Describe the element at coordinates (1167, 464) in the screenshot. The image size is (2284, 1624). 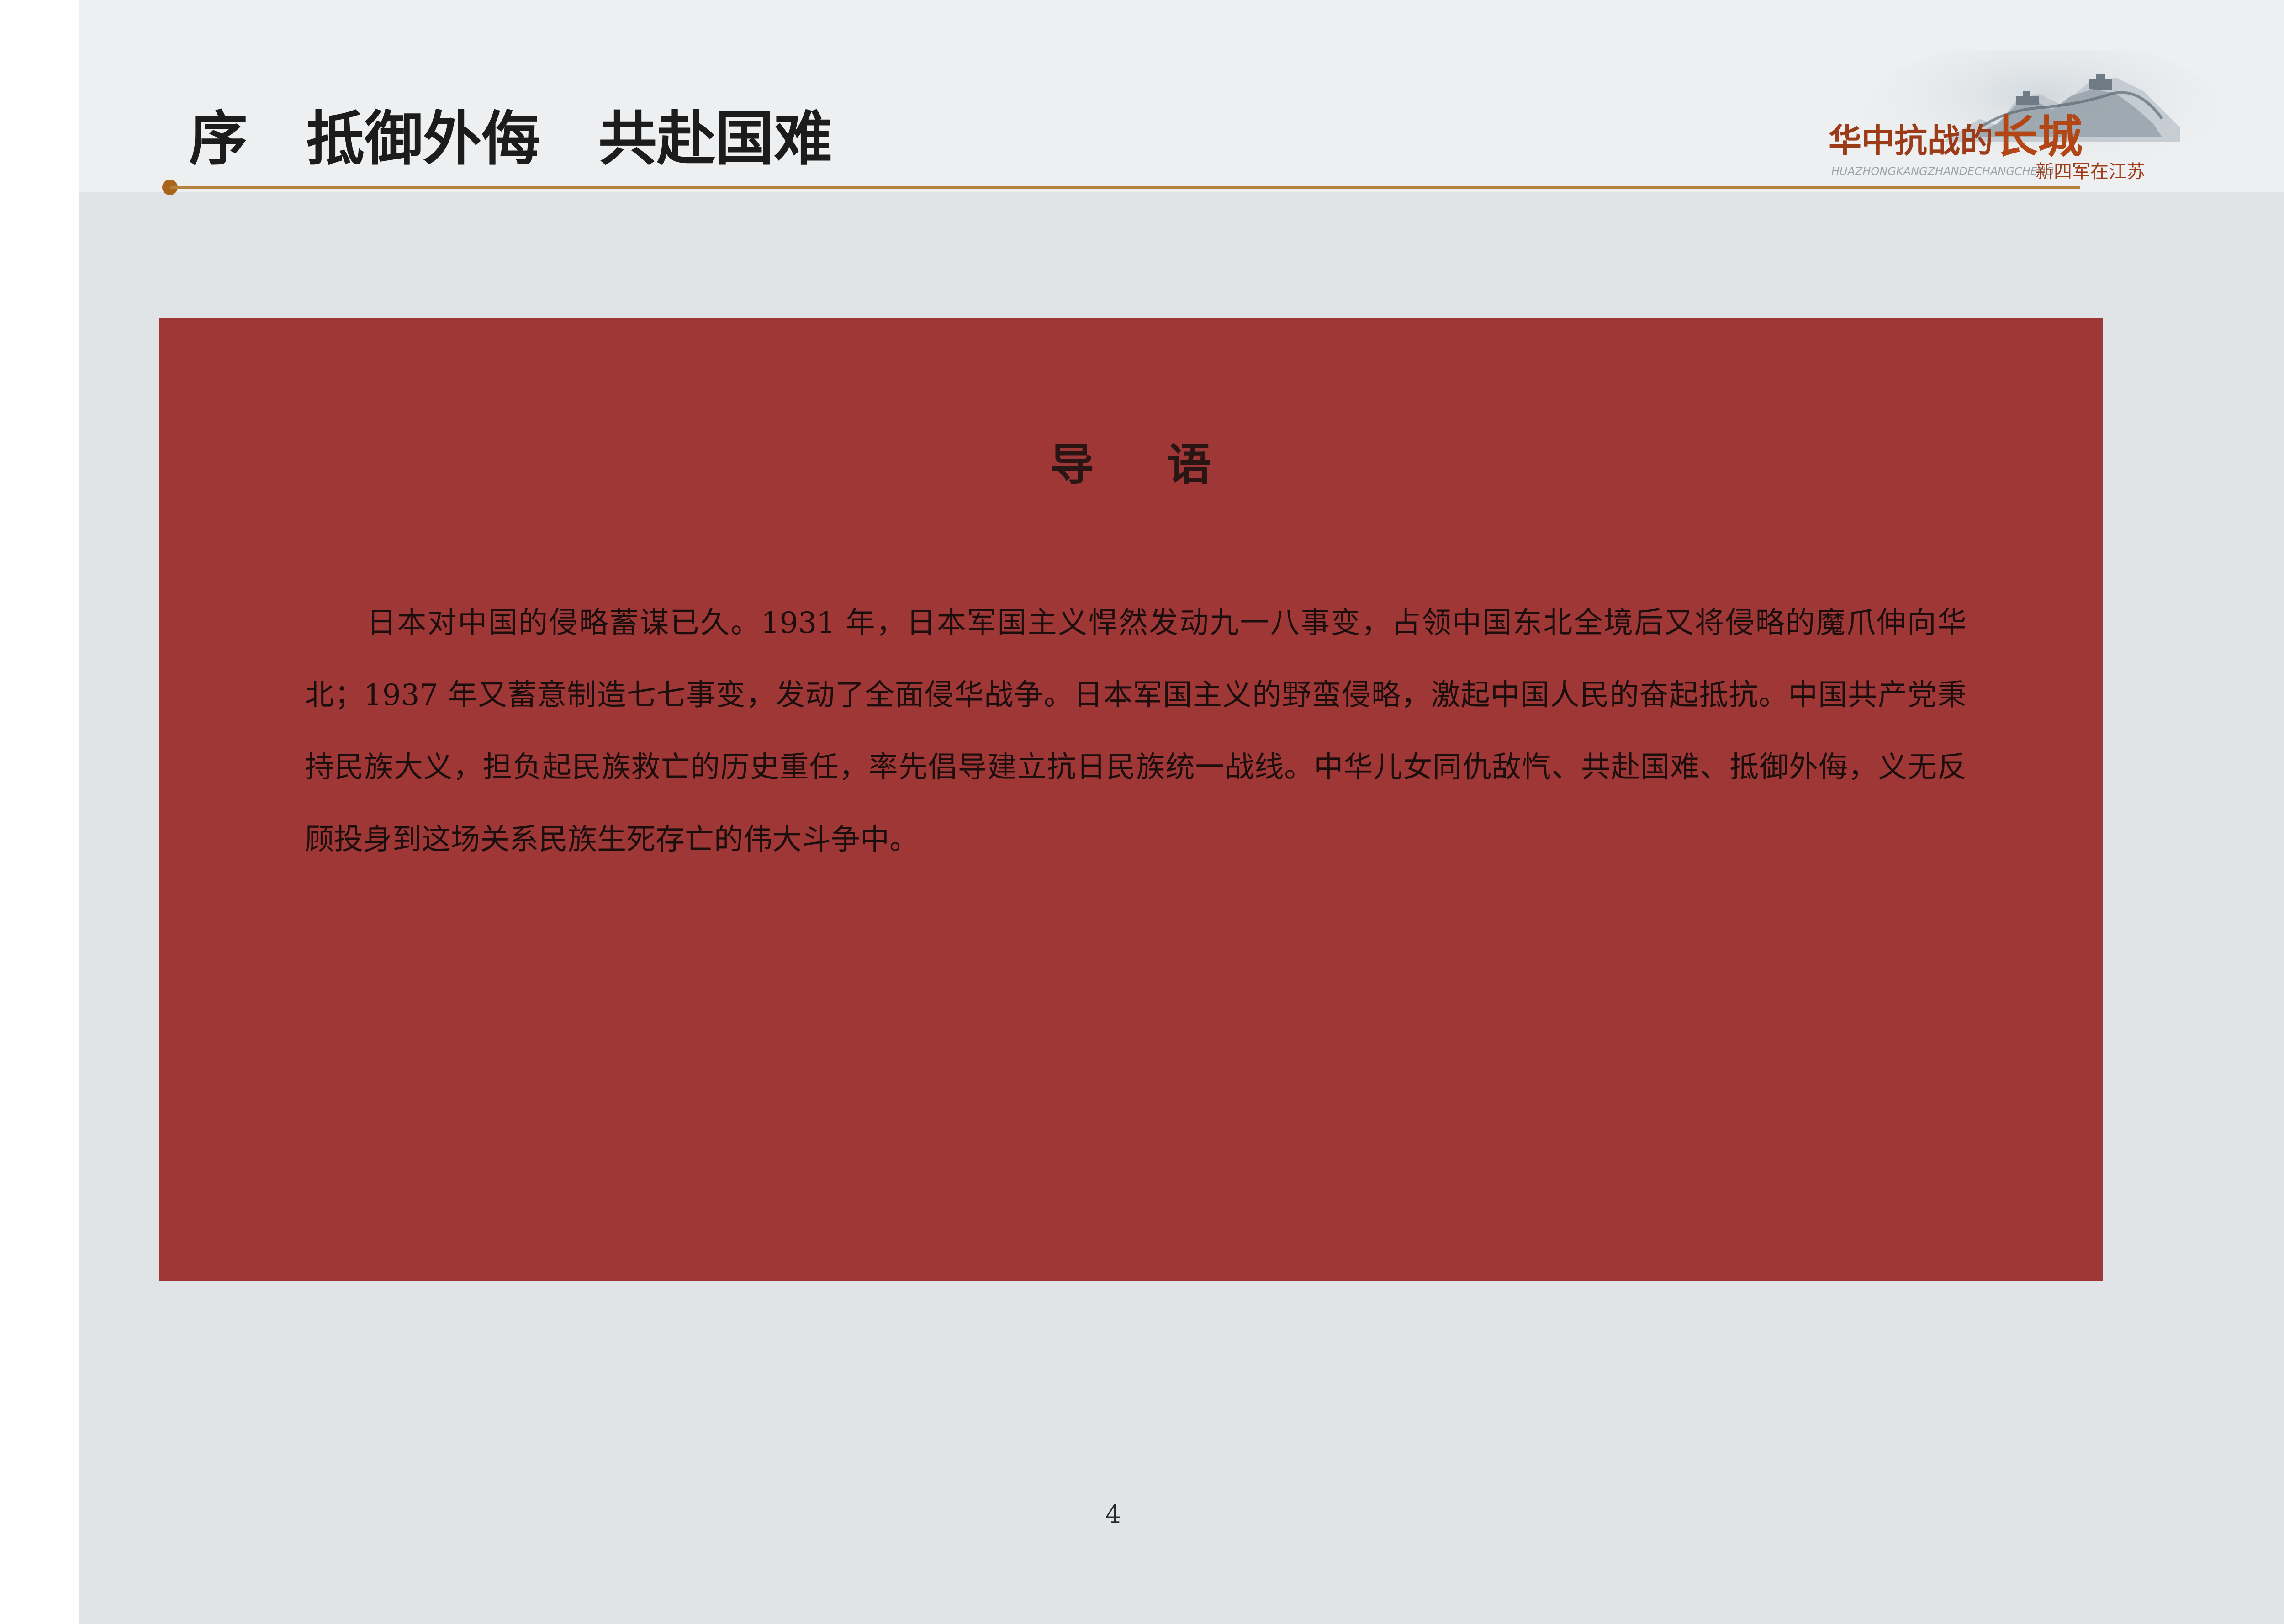
I see `intro-heading: 导语` at that location.